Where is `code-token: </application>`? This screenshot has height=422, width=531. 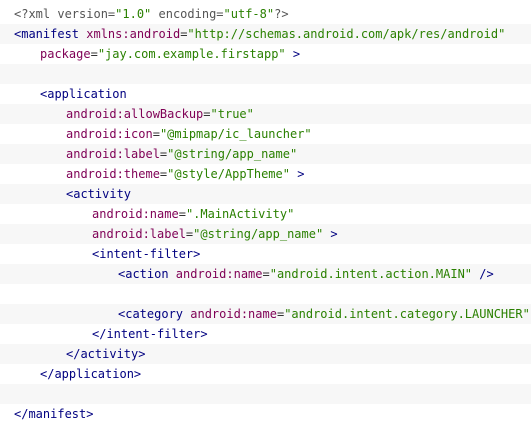
code-token: </application> is located at coordinates (91, 374).